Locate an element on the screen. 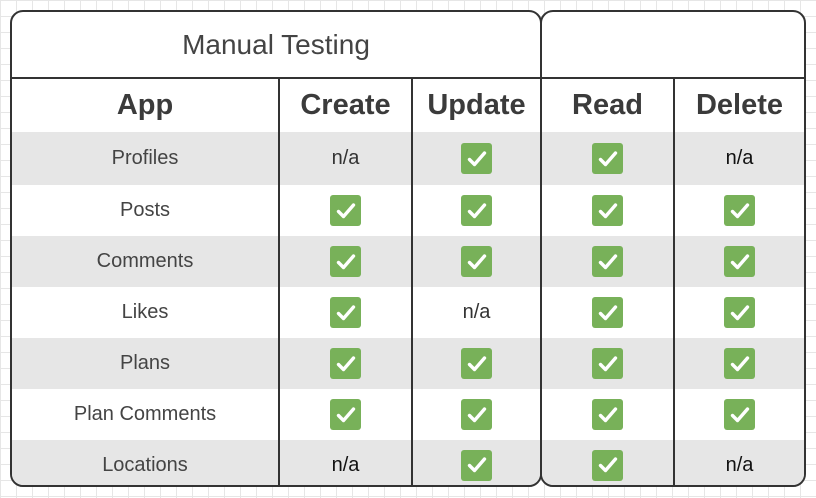 The height and width of the screenshot is (498, 816). table-row: Plans is located at coordinates (276, 363).